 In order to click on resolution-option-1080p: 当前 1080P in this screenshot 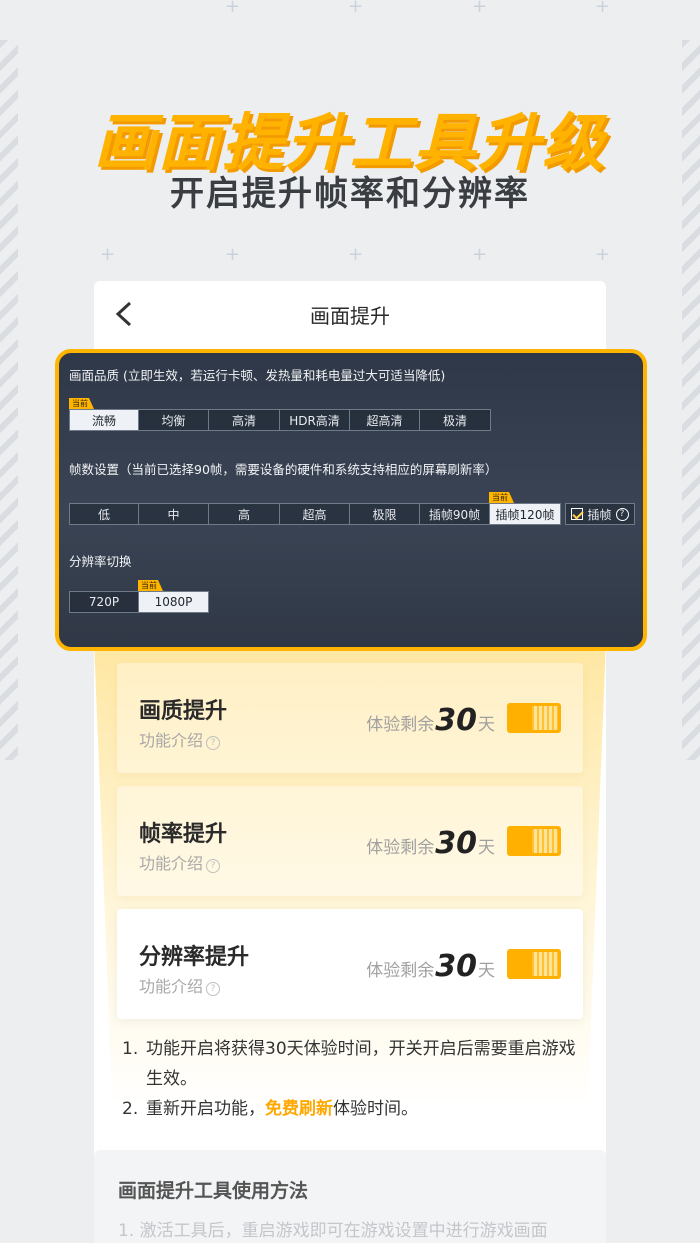, I will do `click(173, 596)`.